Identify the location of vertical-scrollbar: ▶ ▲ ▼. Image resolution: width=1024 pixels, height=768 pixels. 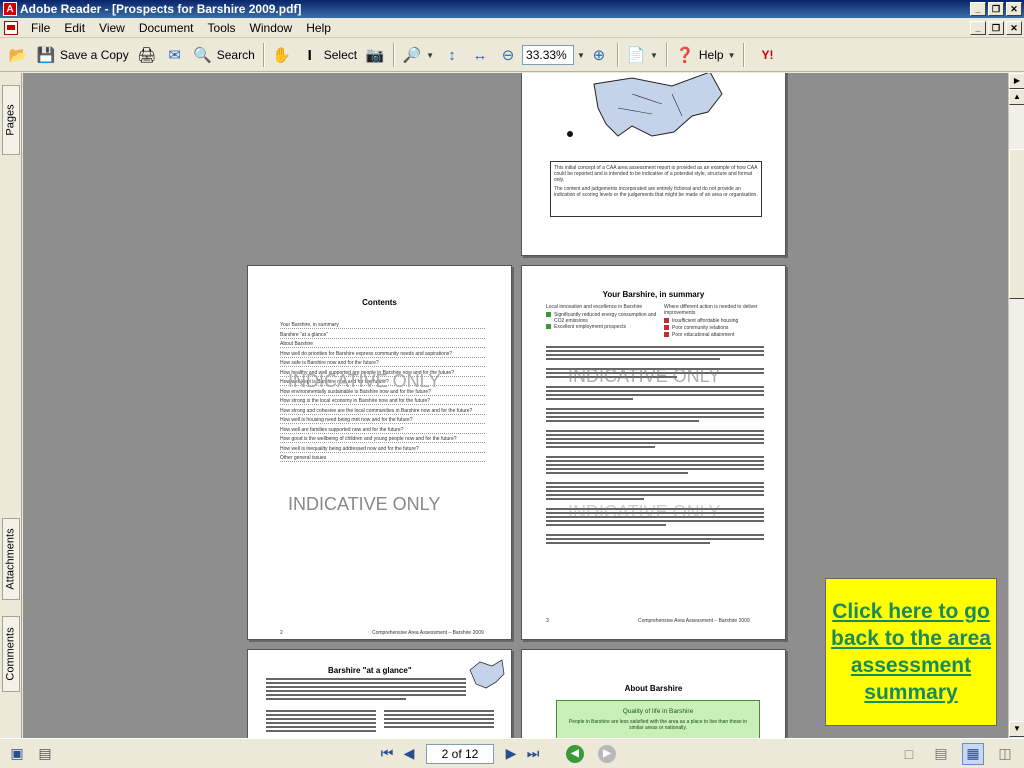
(1016, 405).